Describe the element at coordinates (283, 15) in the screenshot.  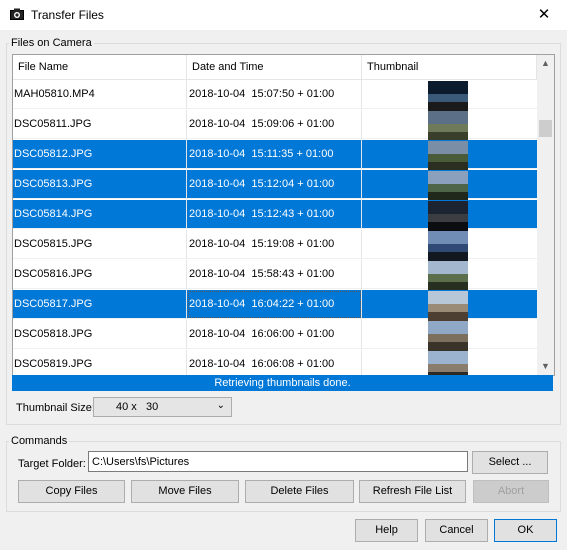
I see `title-bar: Transfer Files ✕` at that location.